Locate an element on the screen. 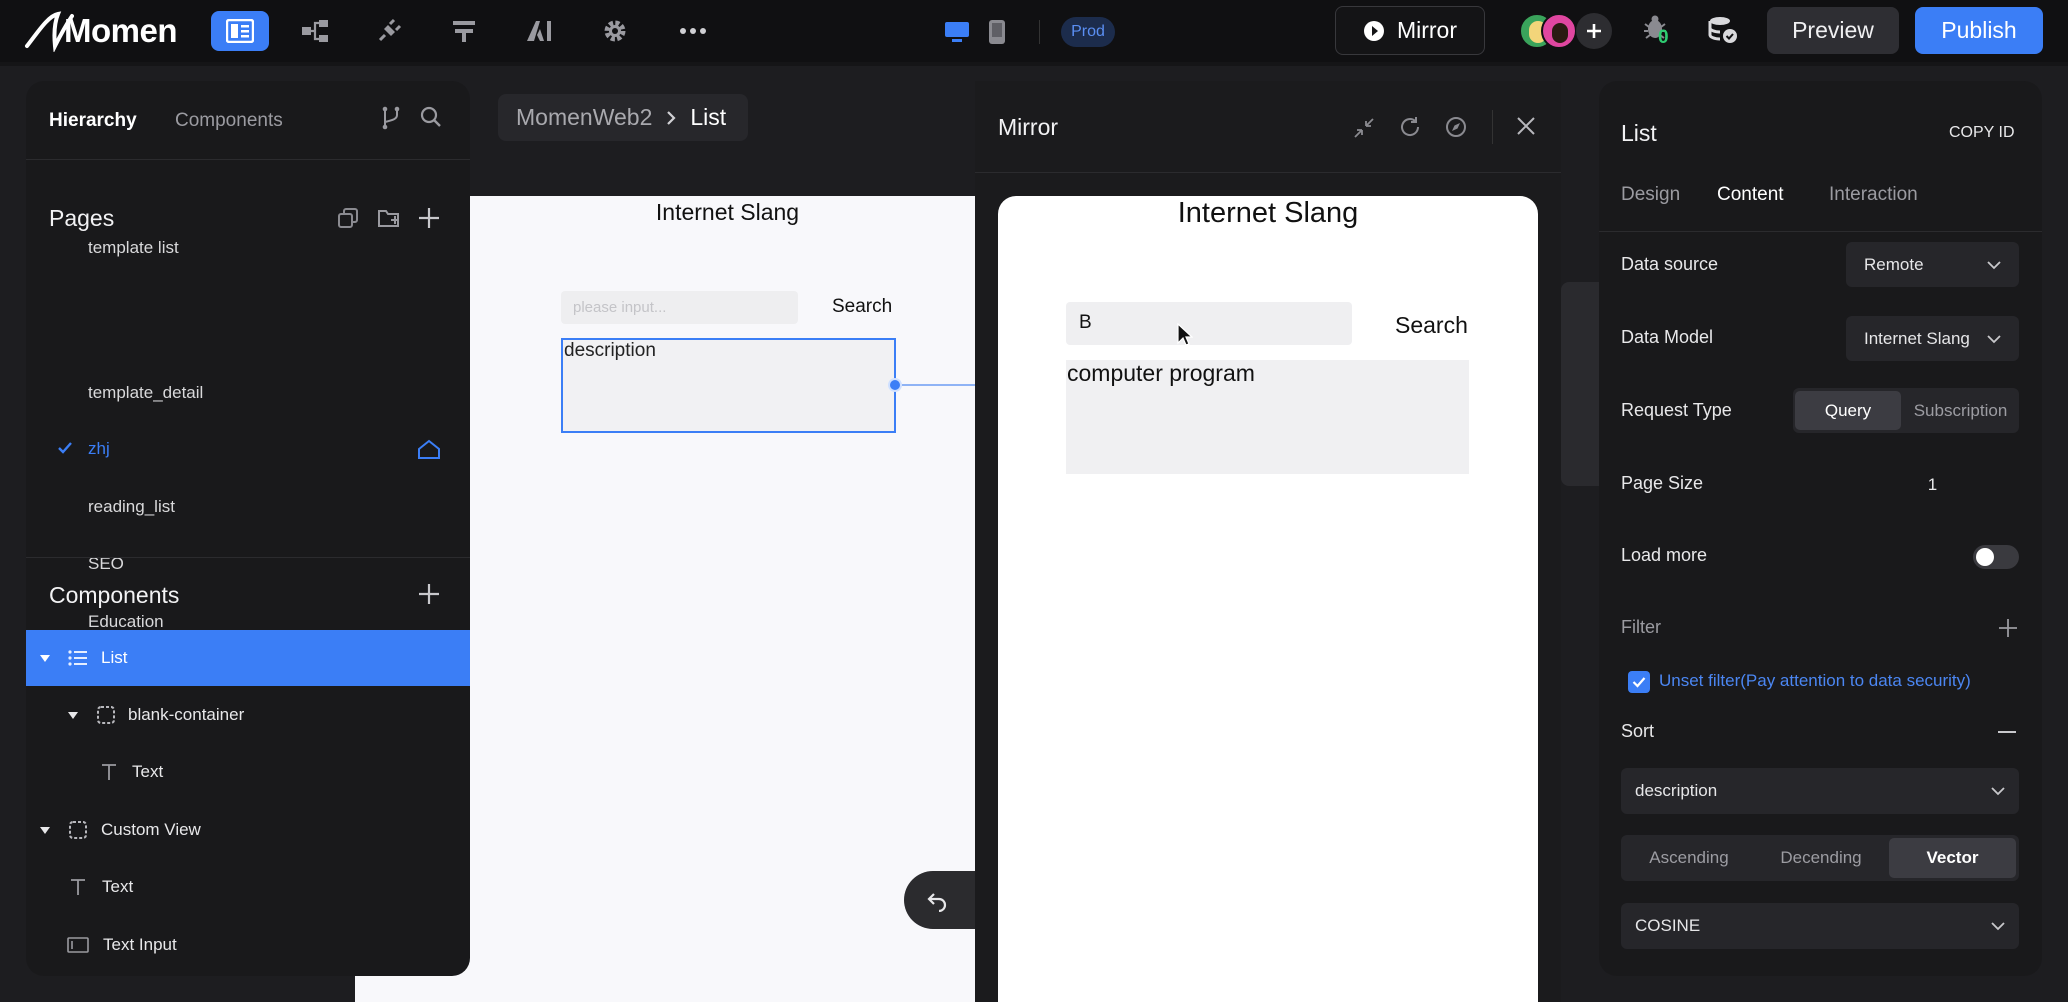 The height and width of the screenshot is (1002, 2068). settings-icon is located at coordinates (615, 31).